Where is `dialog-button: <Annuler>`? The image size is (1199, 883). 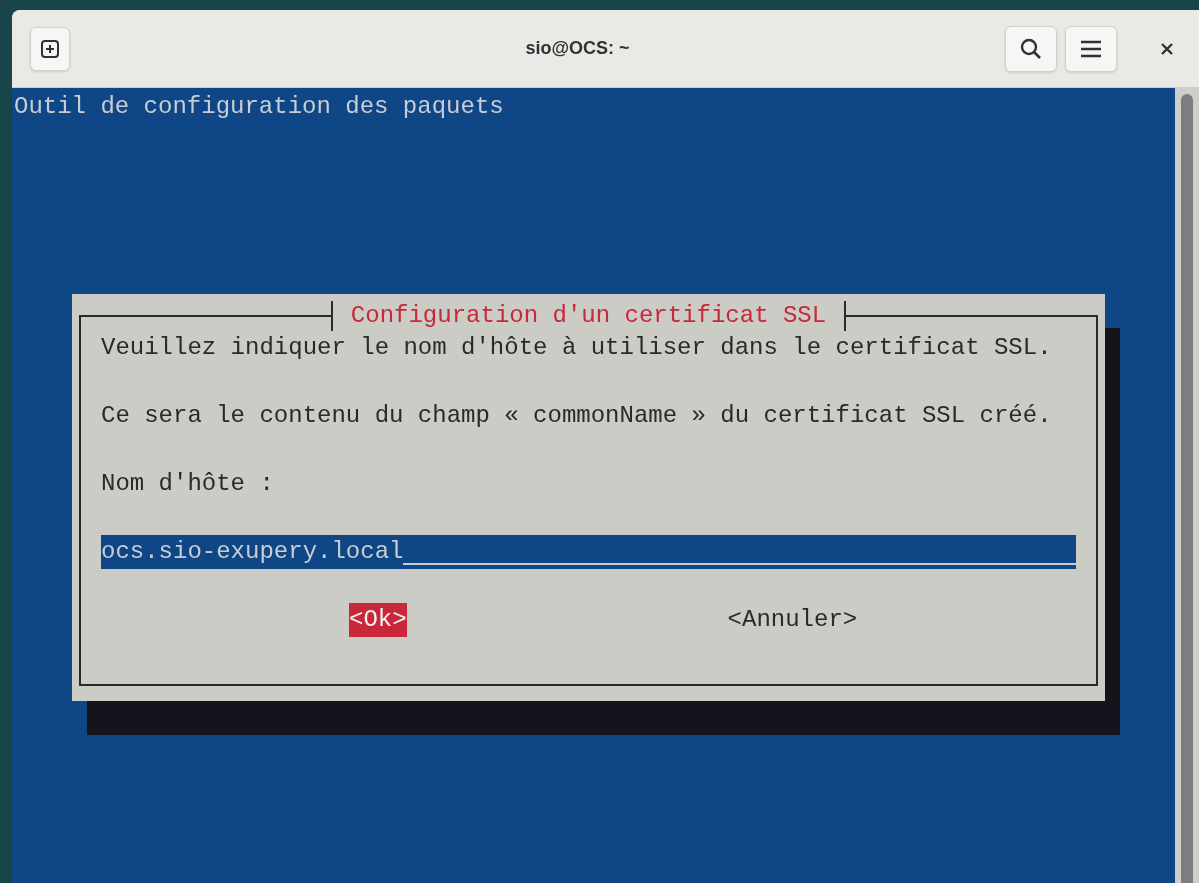 dialog-button: <Annuler> is located at coordinates (792, 620).